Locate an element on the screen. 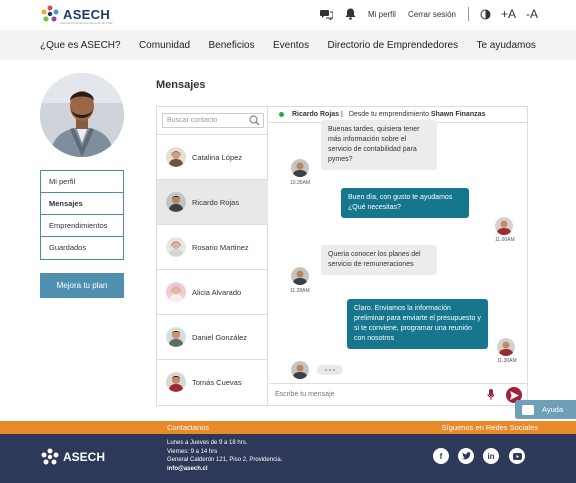  footer-email-link: info@asech.cl is located at coordinates (224, 469).